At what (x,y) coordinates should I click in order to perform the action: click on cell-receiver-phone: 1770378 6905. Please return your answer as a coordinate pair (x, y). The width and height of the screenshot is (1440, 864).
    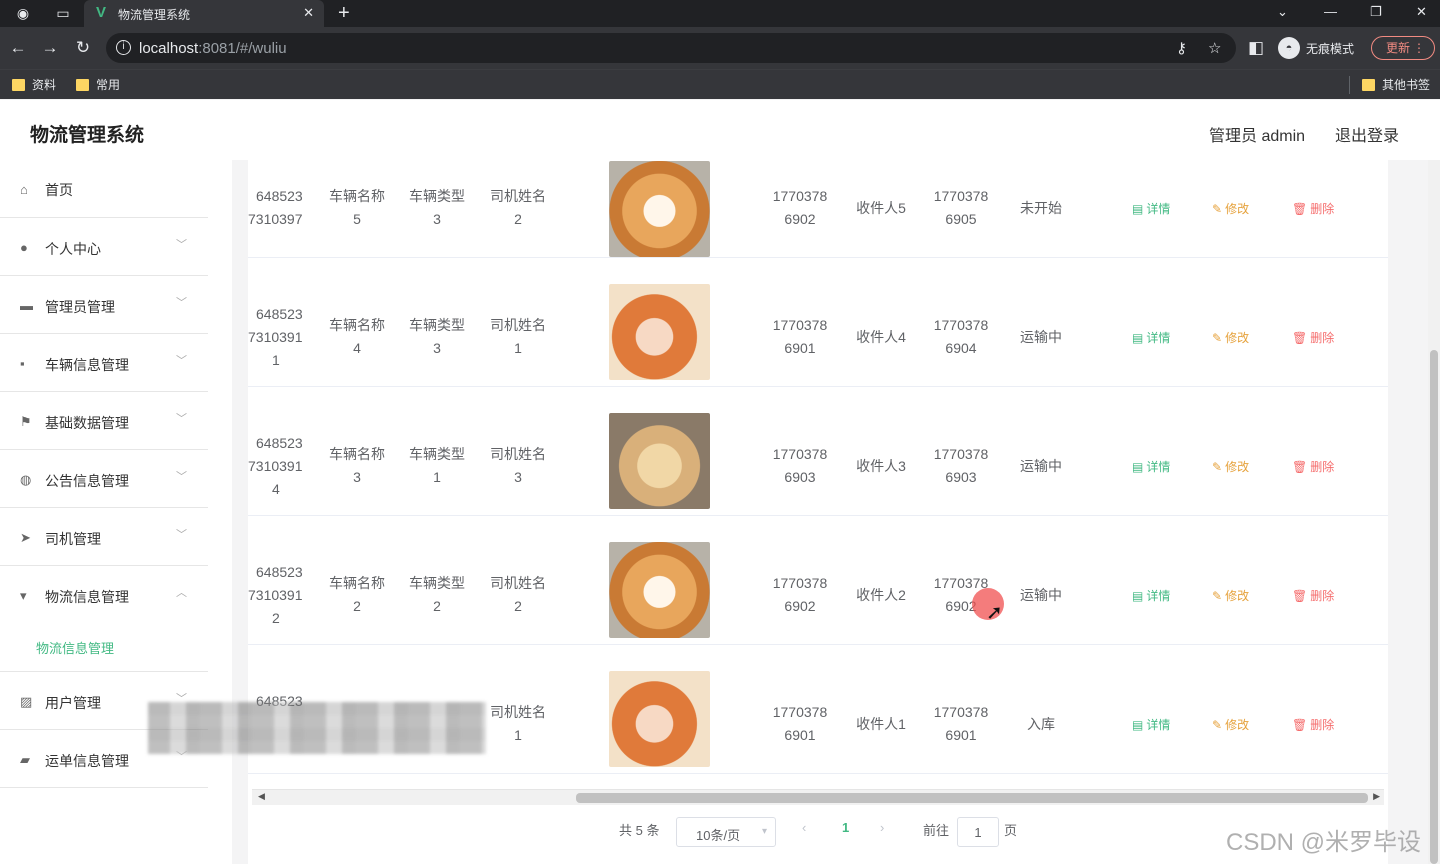
    Looking at the image, I should click on (961, 207).